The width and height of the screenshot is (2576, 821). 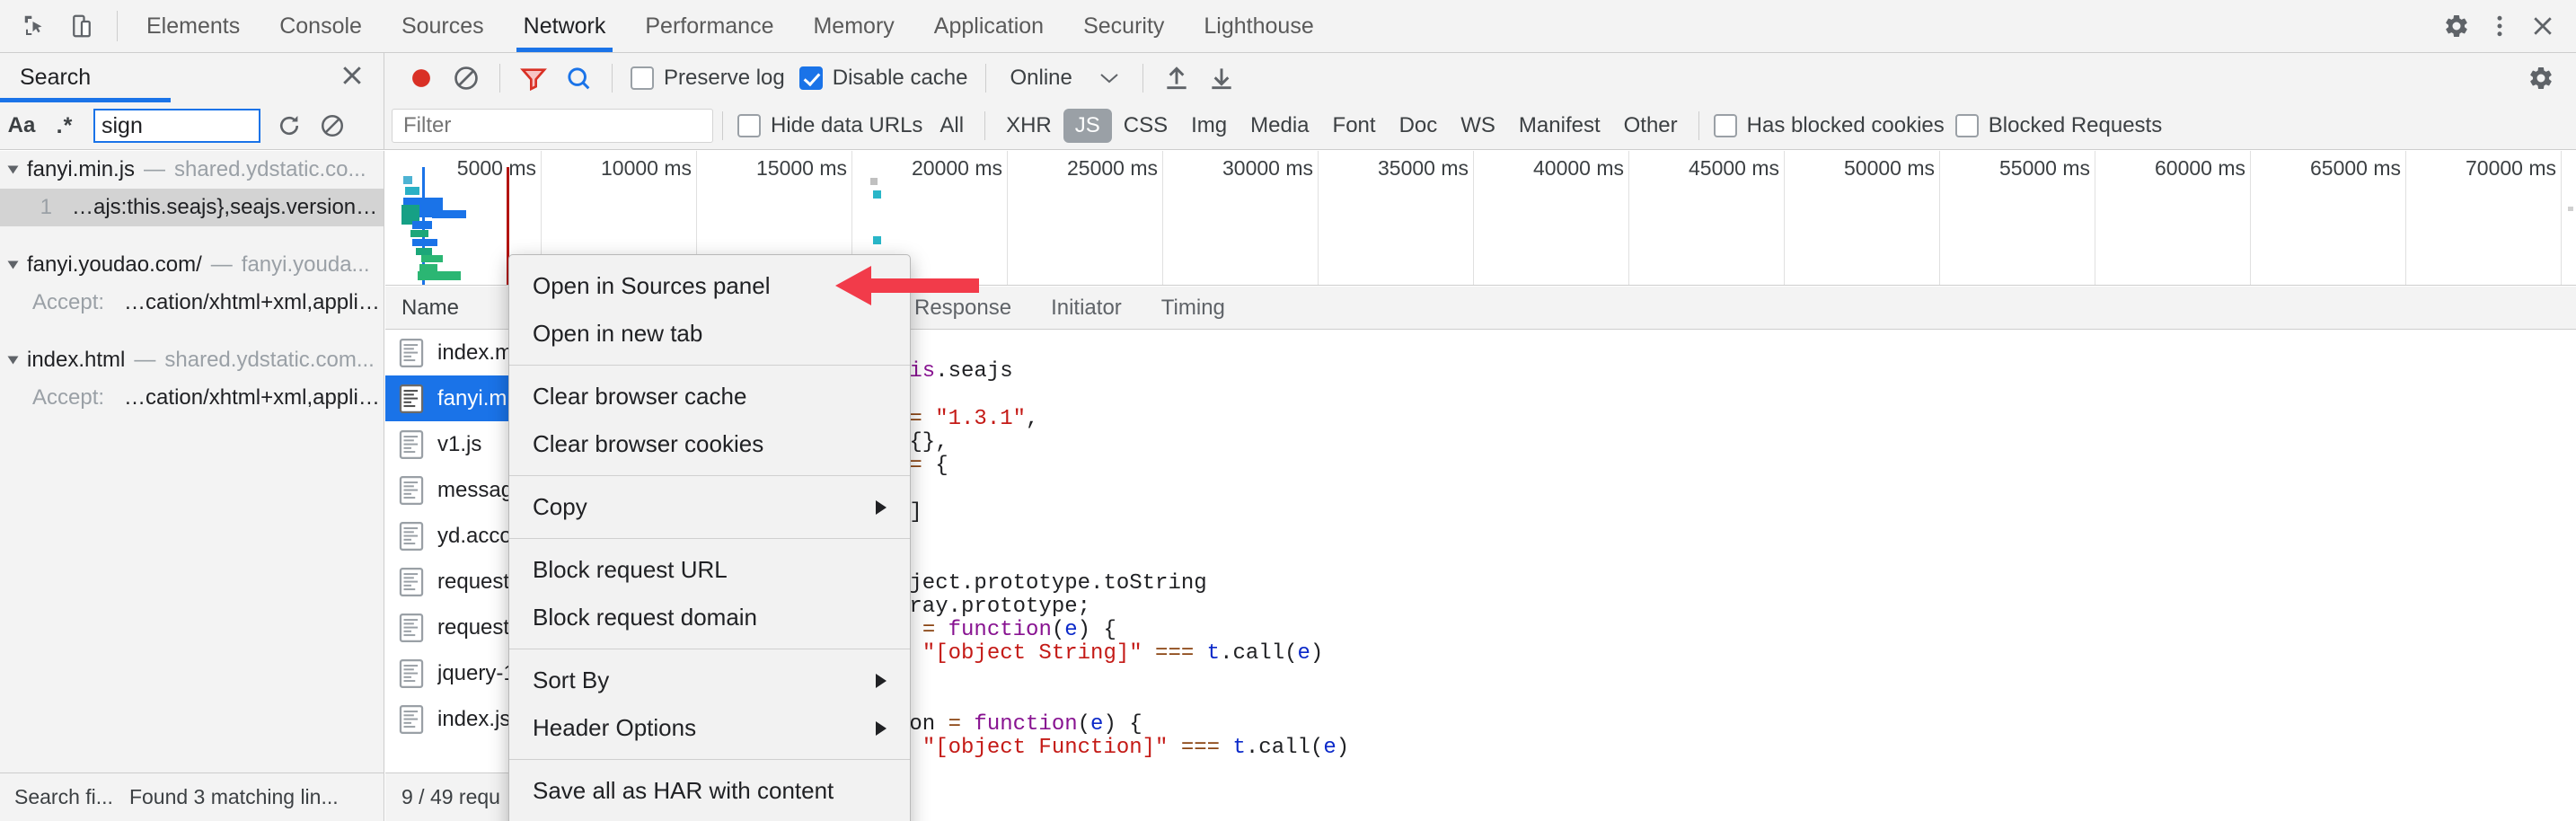 What do you see at coordinates (1086, 308) in the screenshot?
I see `tab-initiator: Initiator` at bounding box center [1086, 308].